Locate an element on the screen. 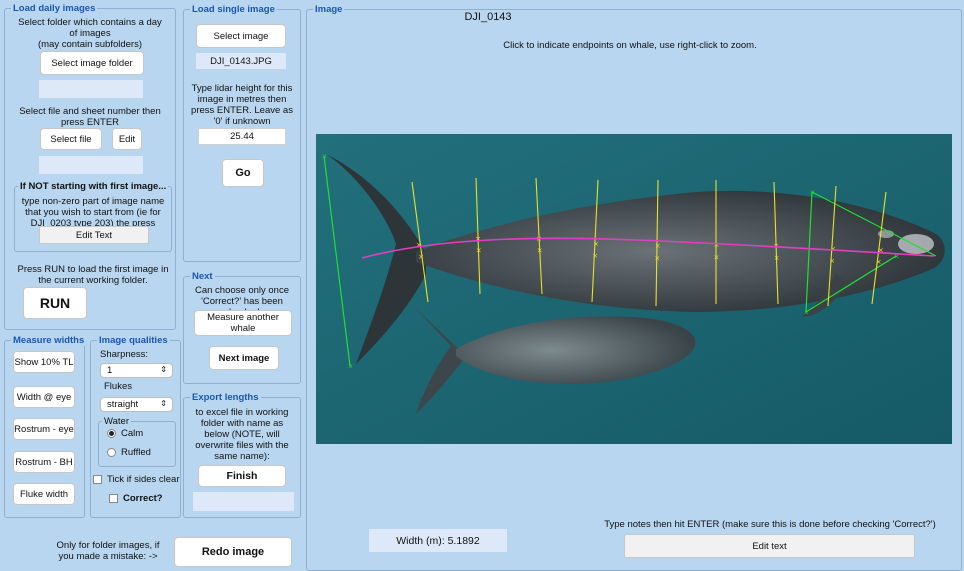 This screenshot has width=964, height=571. load-single-title: Load single image is located at coordinates (233, 9).